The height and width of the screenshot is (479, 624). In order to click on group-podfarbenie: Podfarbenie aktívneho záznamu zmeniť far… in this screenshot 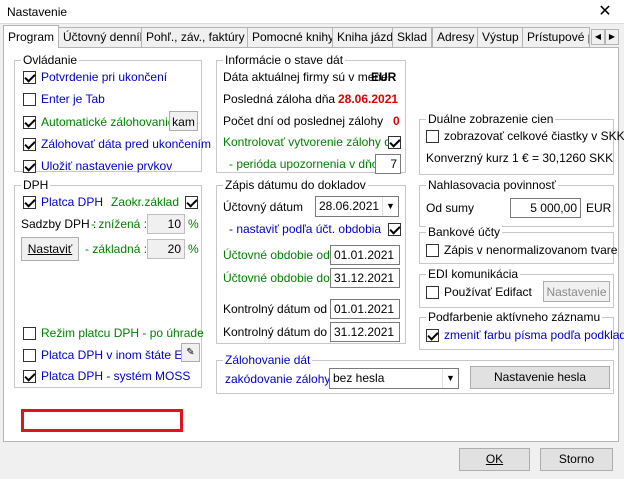, I will do `click(521, 330)`.